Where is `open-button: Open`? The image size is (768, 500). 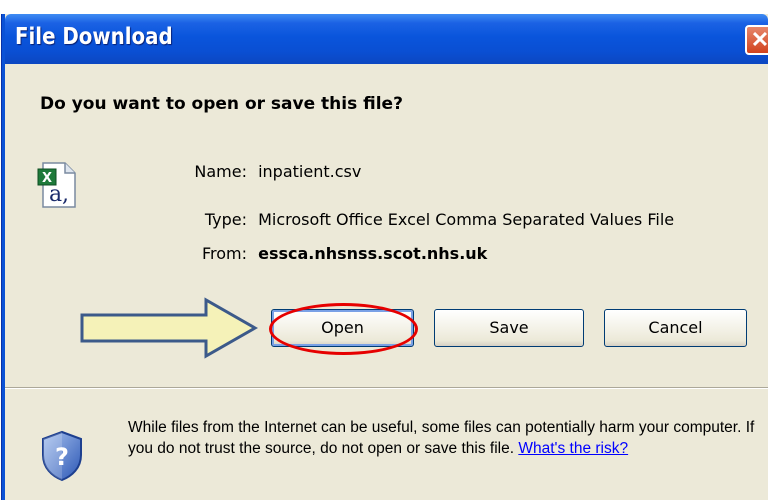 open-button: Open is located at coordinates (342, 328).